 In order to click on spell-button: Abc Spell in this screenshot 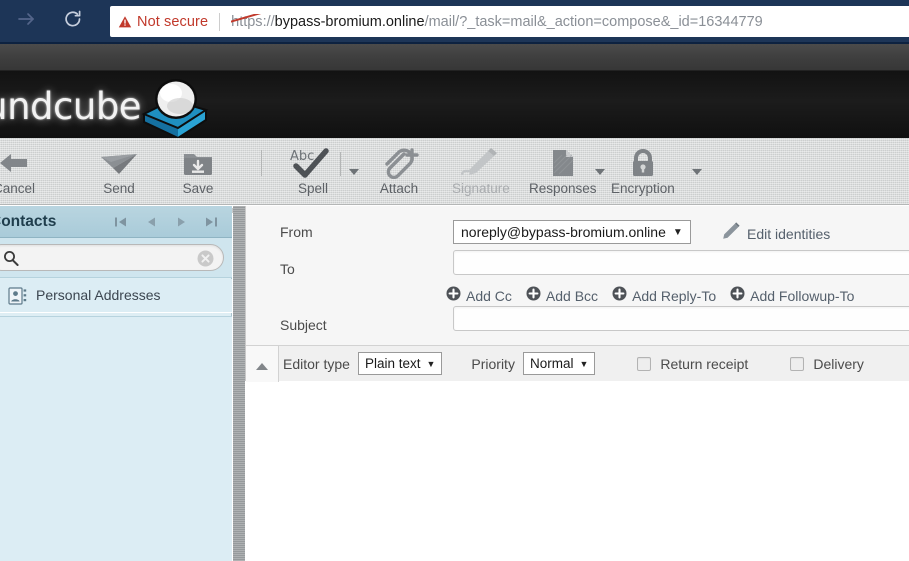, I will do `click(313, 172)`.